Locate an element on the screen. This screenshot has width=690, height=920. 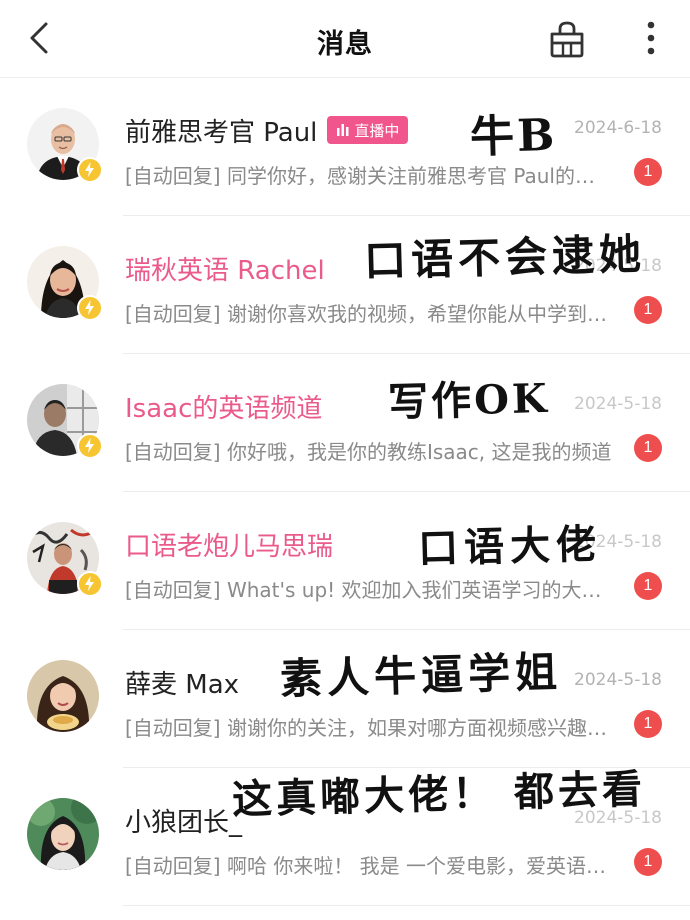
basket-icon is located at coordinates (567, 39).